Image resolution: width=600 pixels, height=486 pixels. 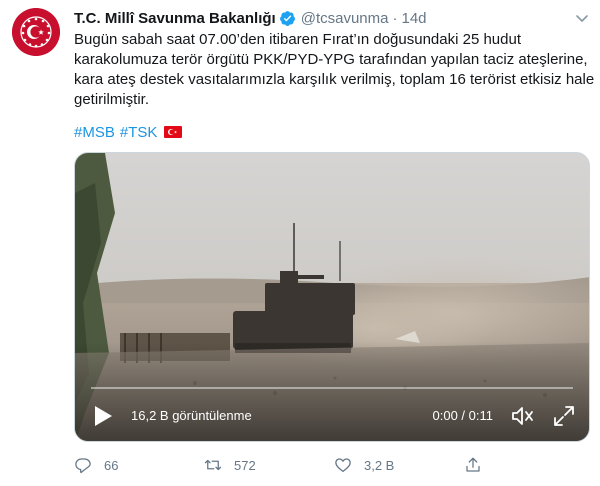 I want to click on tweet-timestamp: 14d, so click(x=413, y=18).